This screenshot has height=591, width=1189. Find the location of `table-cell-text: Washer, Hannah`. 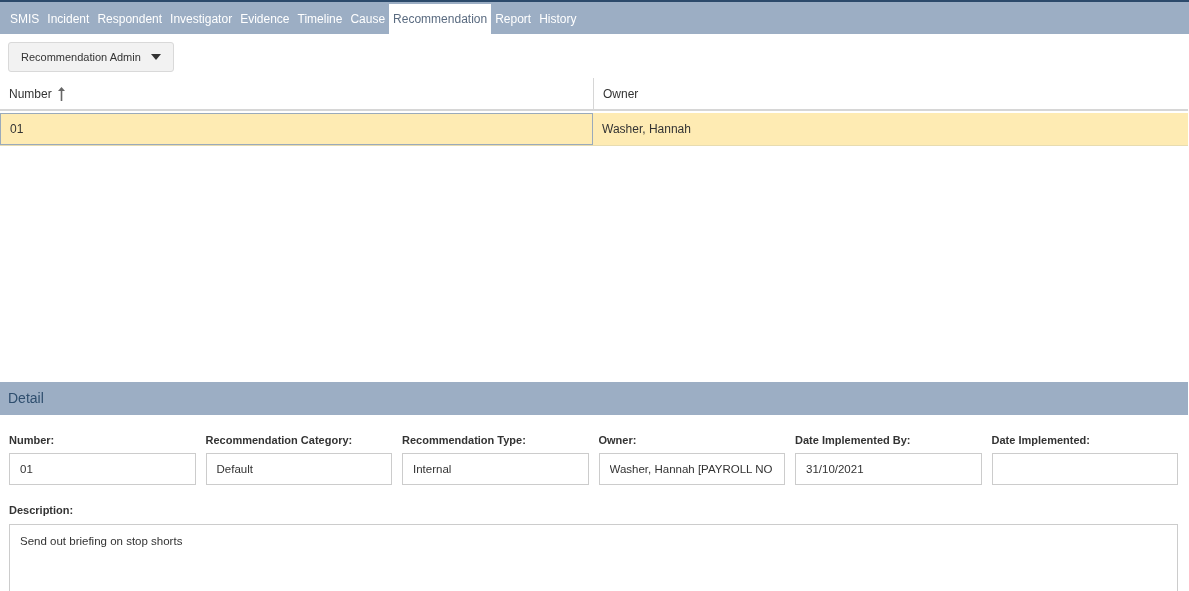

table-cell-text: Washer, Hannah is located at coordinates (646, 129).